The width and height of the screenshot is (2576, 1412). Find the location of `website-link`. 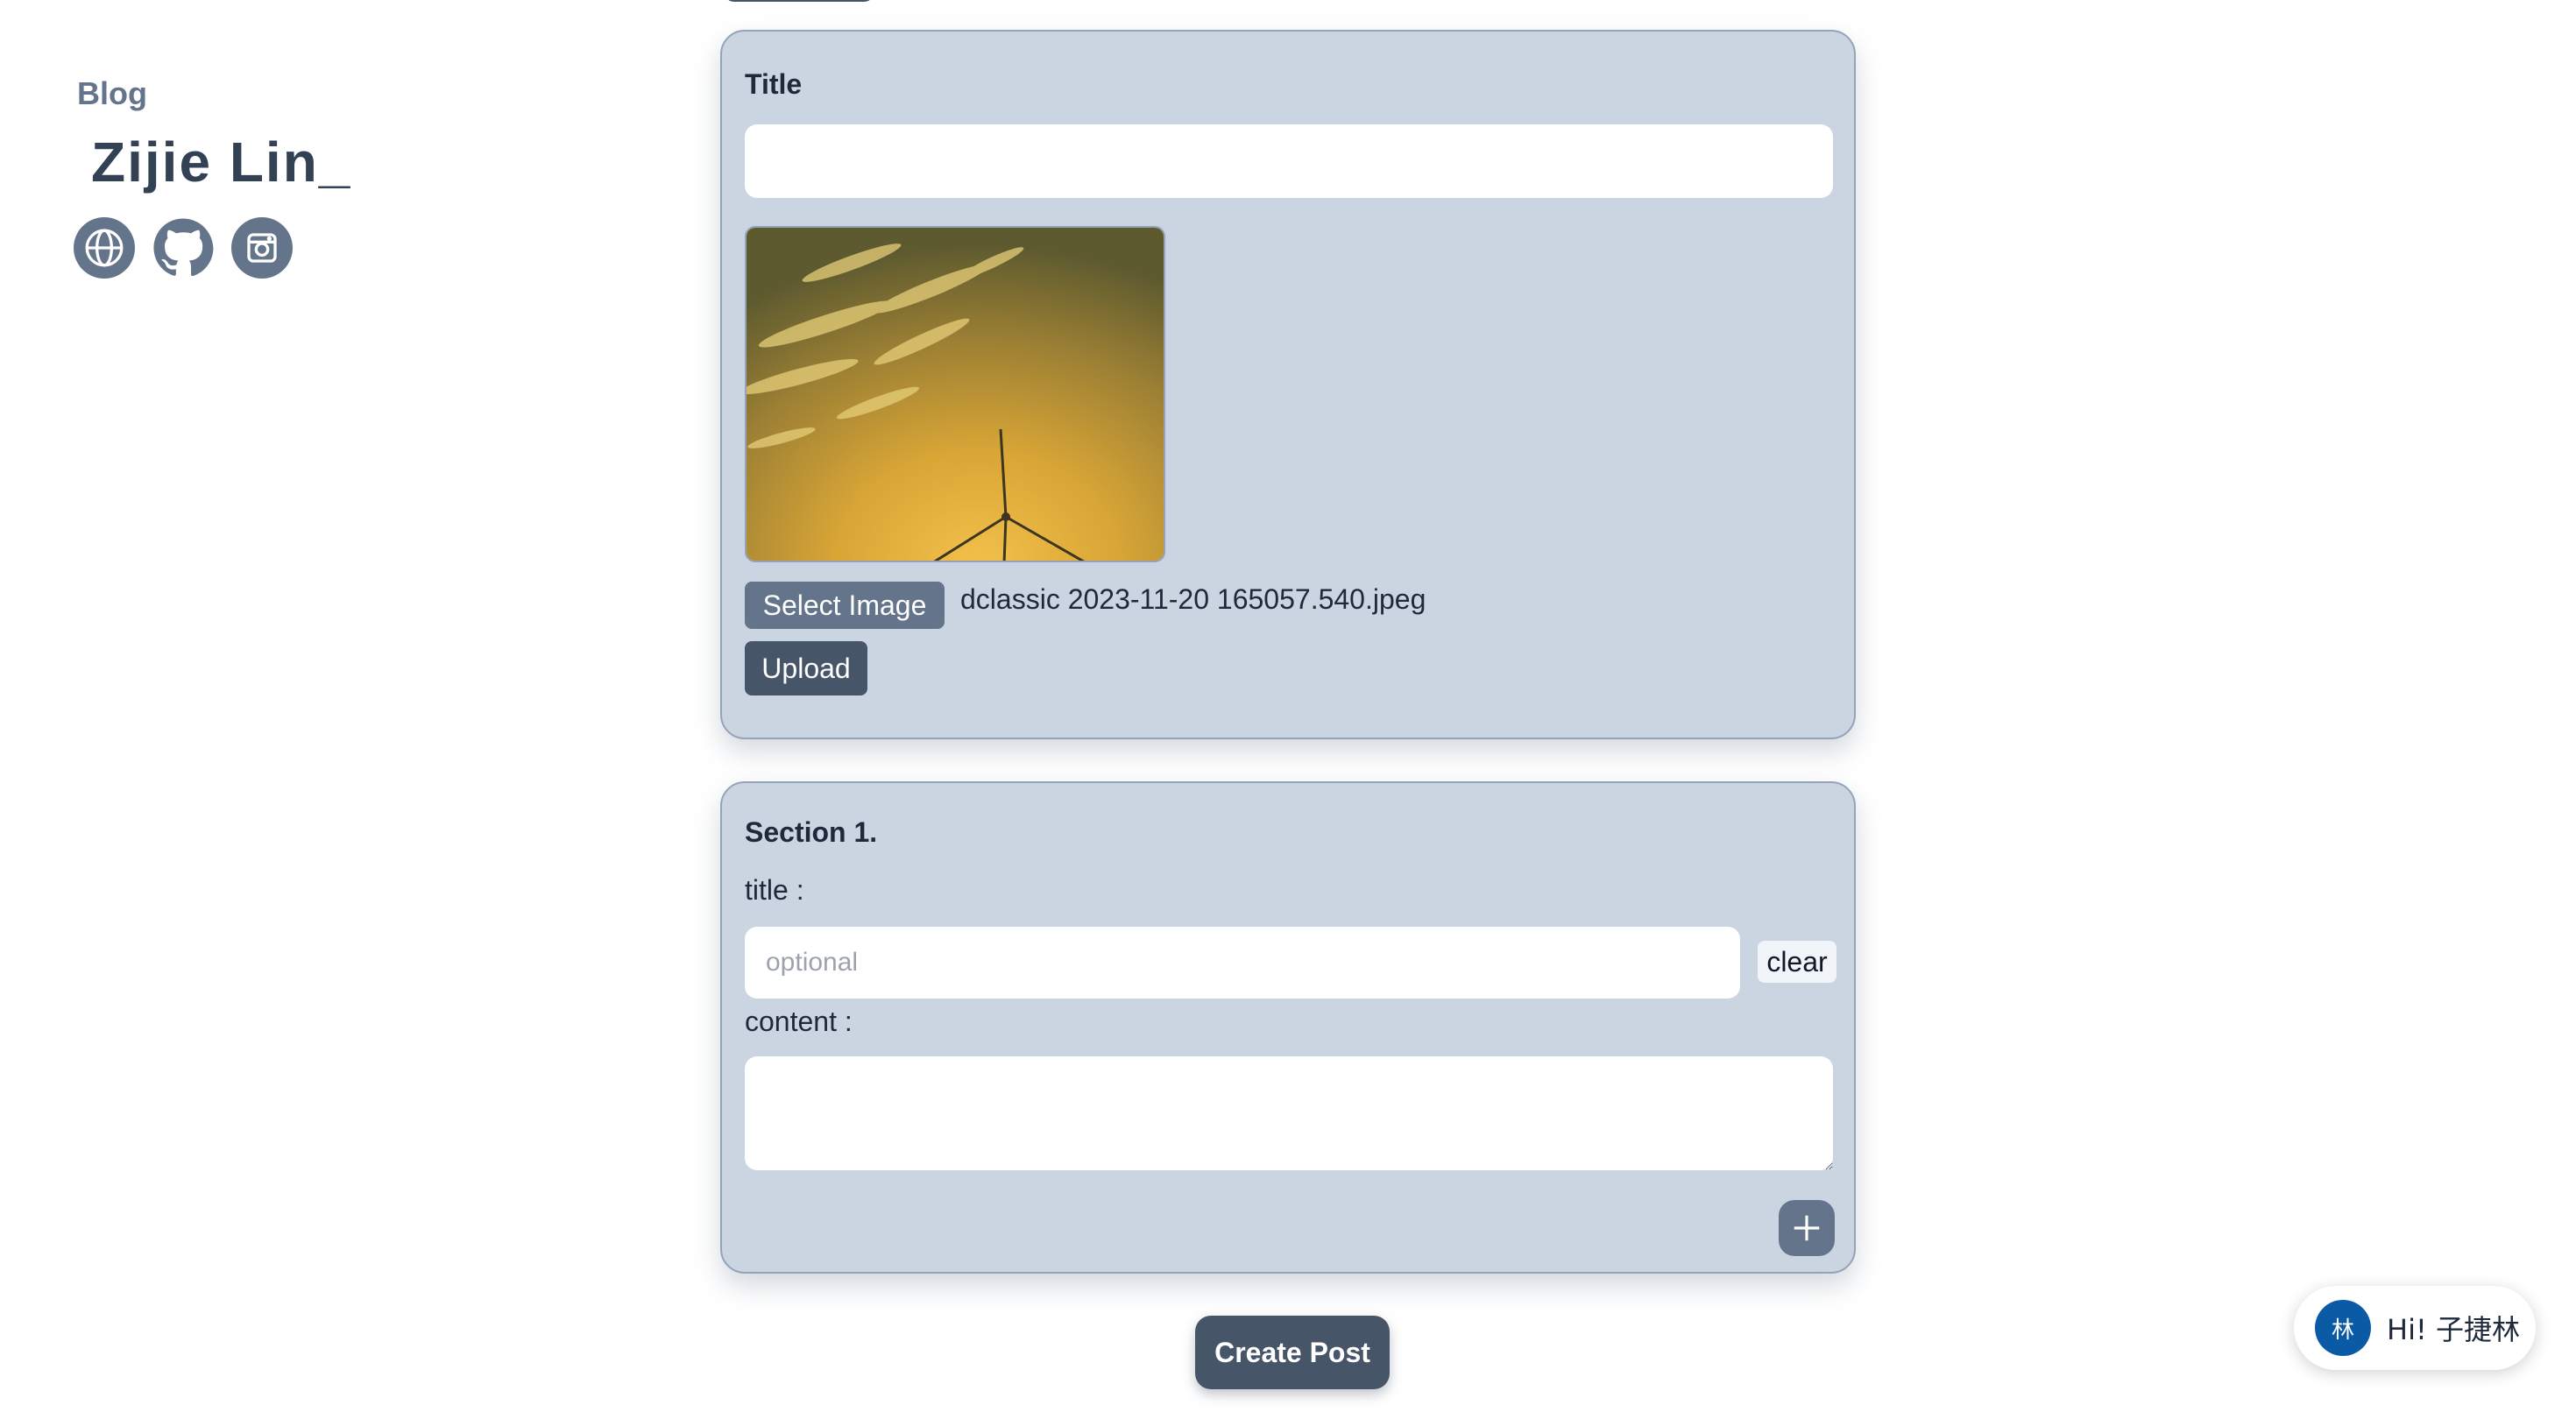

website-link is located at coordinates (104, 248).